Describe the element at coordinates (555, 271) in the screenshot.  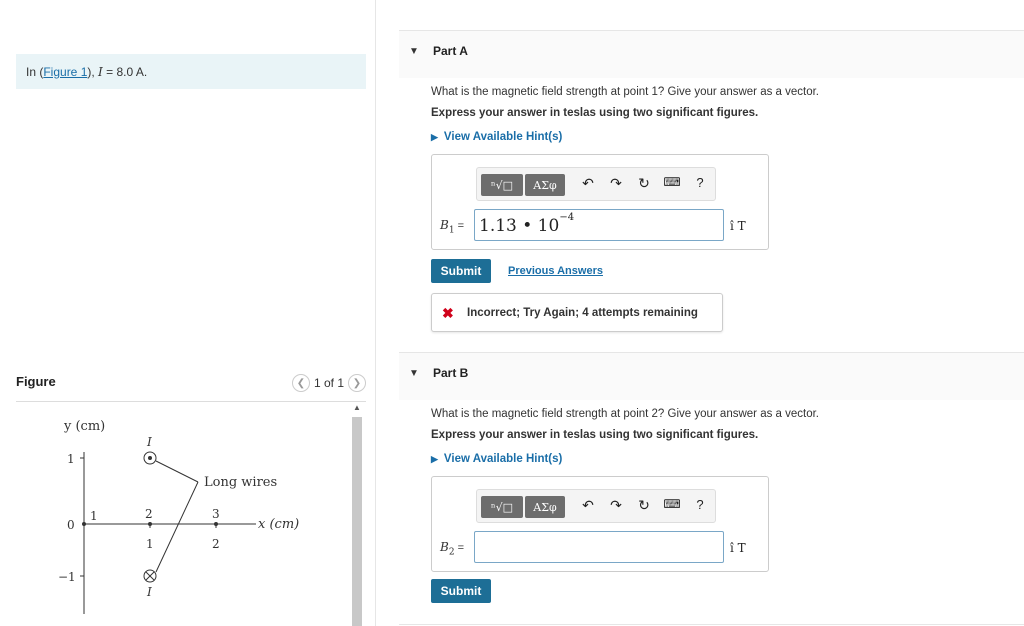
I see `previous-answers-link: Previous Answers` at that location.